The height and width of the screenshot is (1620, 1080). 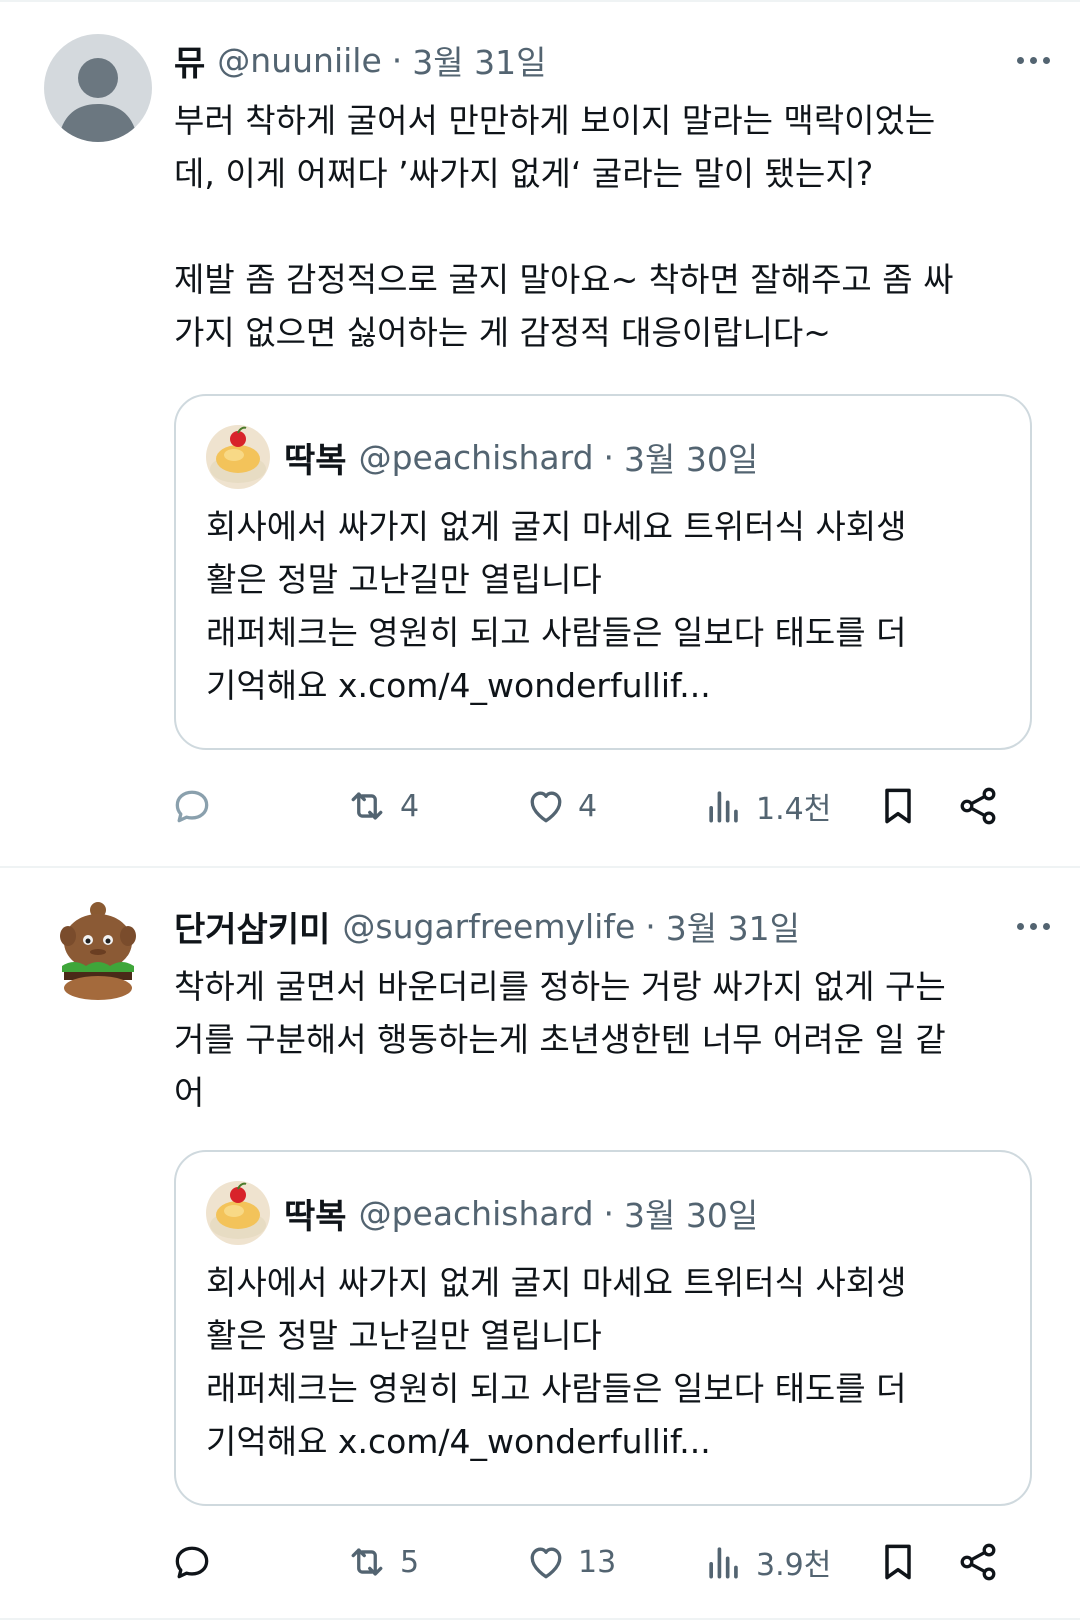 I want to click on tweet-actions: 5 13 3.9천, so click(x=610, y=1562).